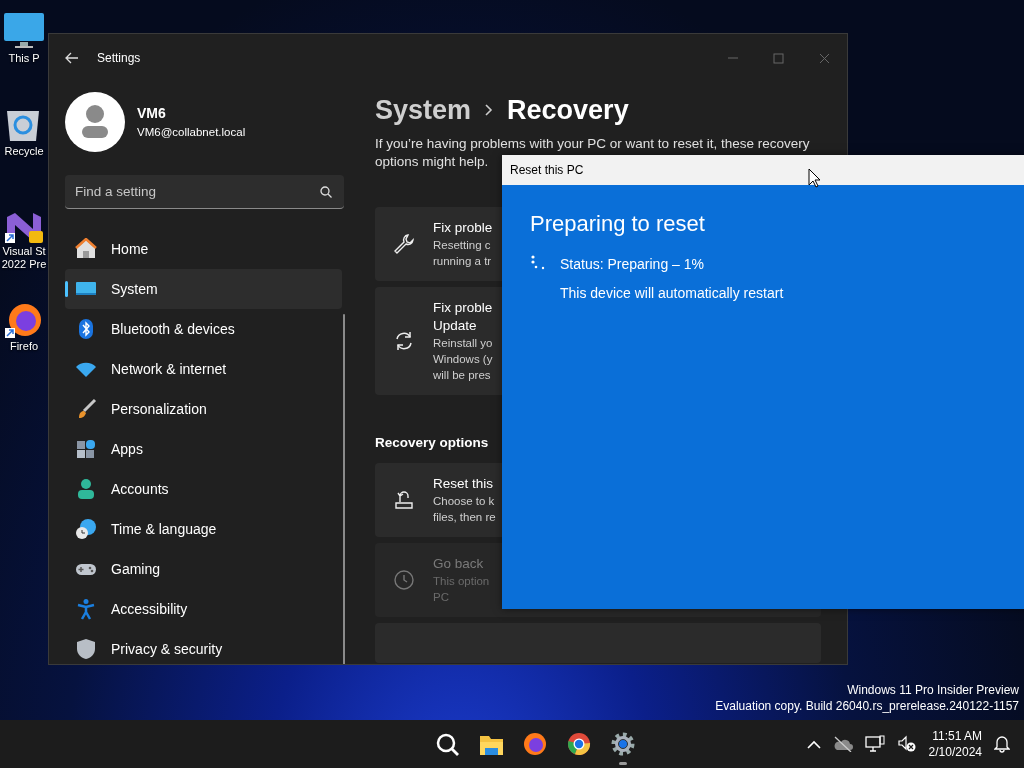  I want to click on icon-label: This P, so click(24, 58).